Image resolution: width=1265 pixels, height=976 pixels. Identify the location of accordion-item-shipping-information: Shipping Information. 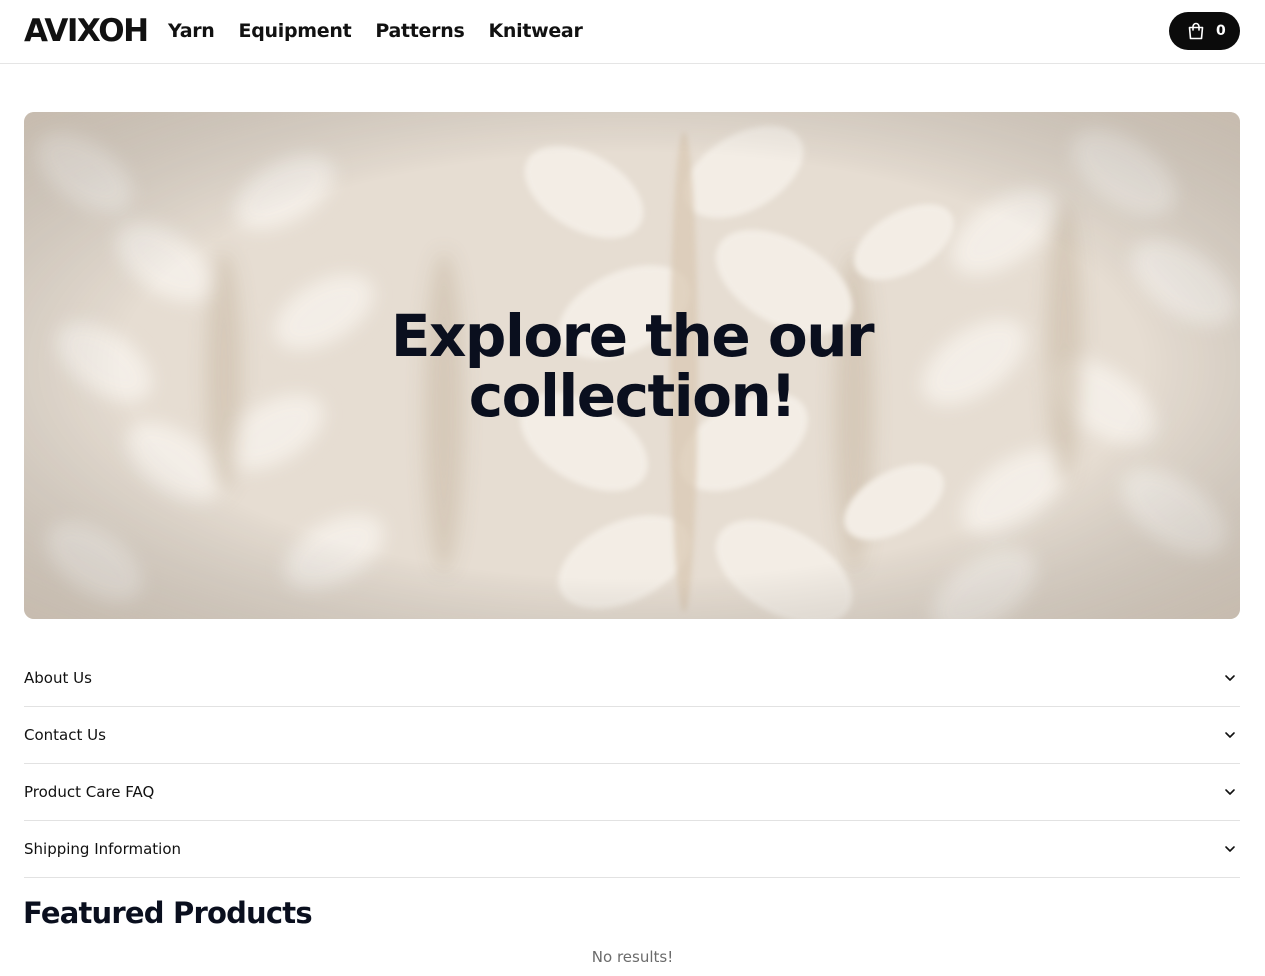
(632, 849).